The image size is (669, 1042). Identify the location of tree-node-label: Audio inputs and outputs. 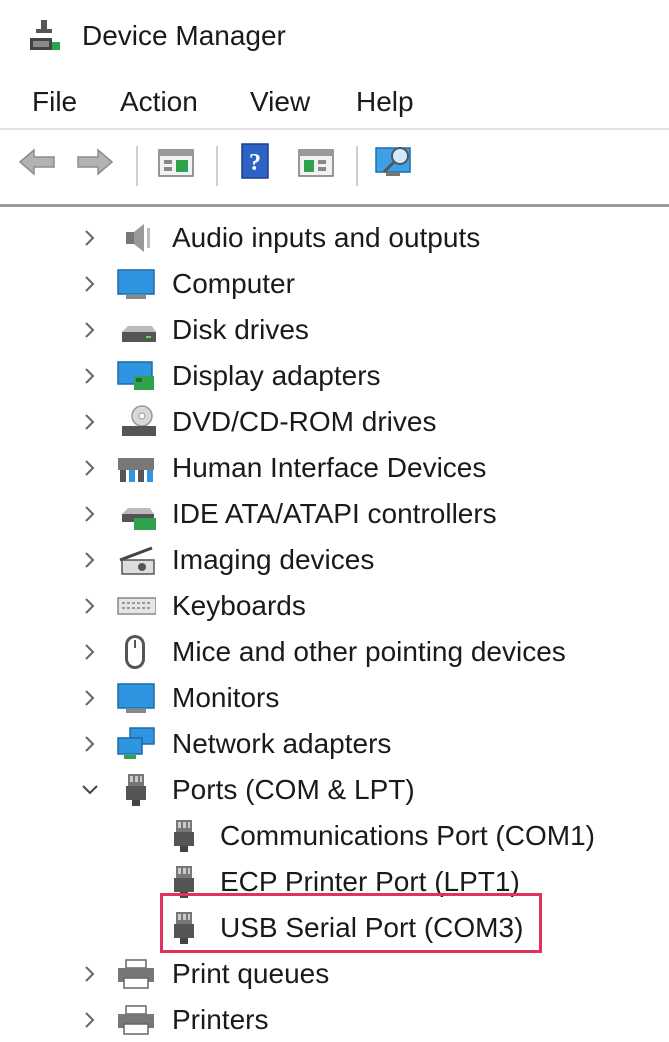
(326, 237).